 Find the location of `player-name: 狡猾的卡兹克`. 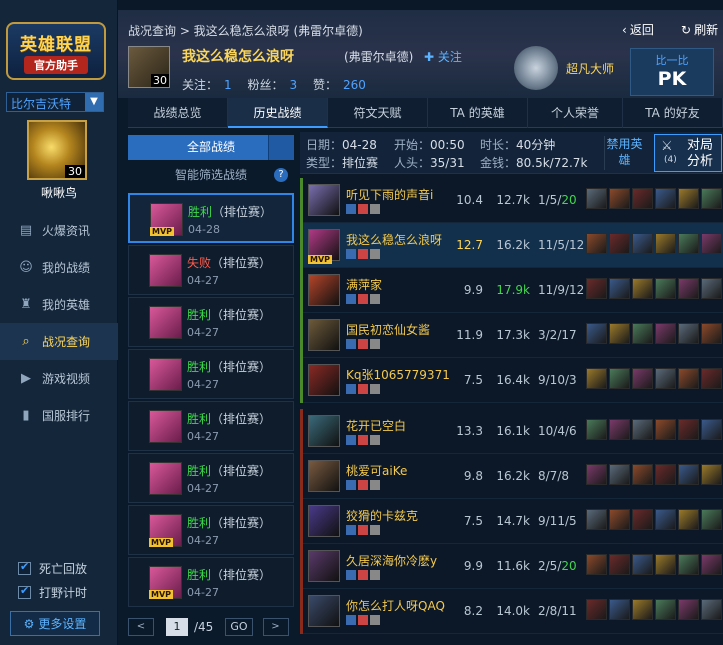

player-name: 狡猾的卡兹克 is located at coordinates (382, 515).